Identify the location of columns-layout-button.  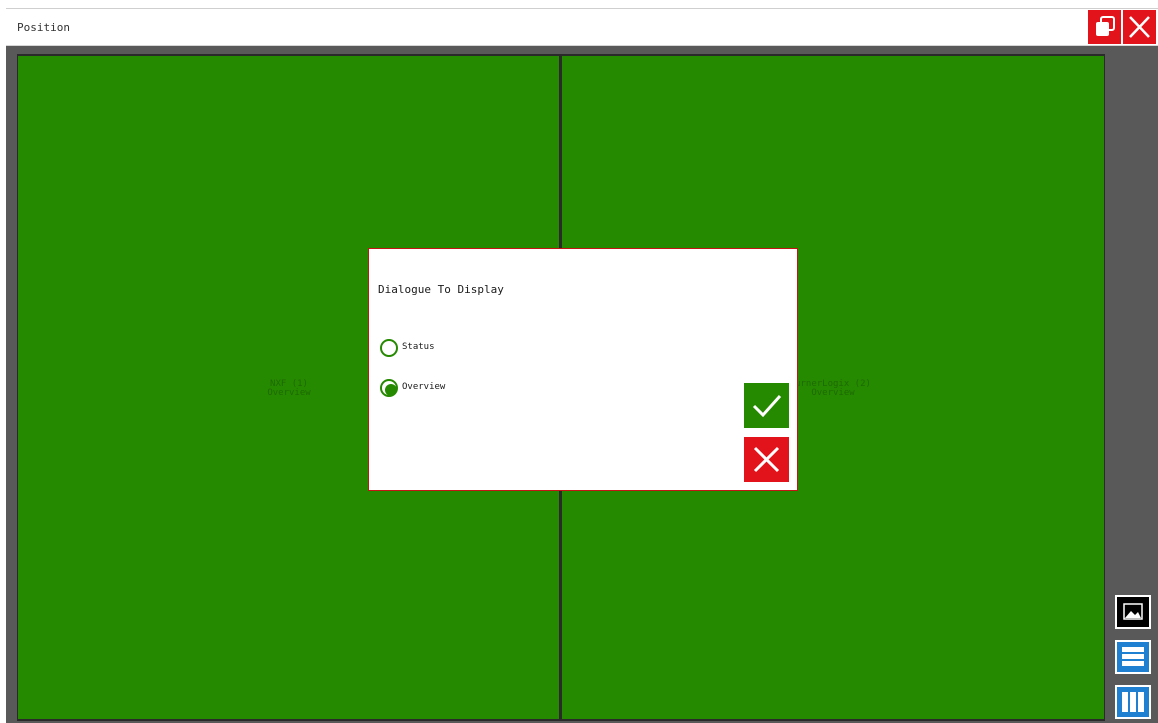
(1133, 702).